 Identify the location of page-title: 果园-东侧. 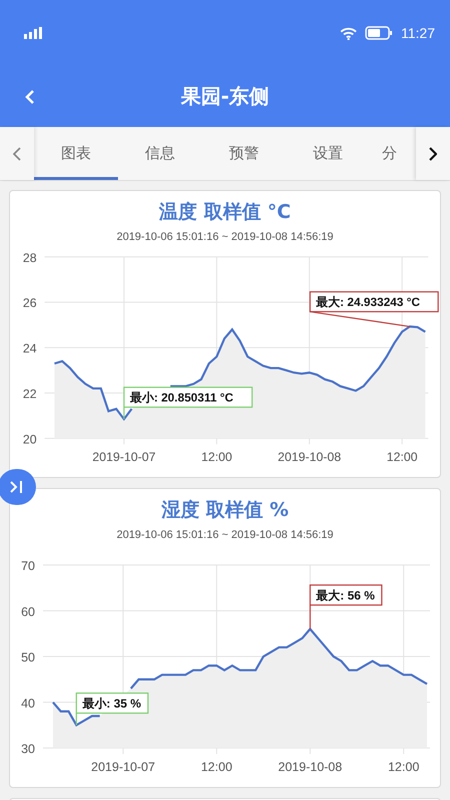
(225, 96).